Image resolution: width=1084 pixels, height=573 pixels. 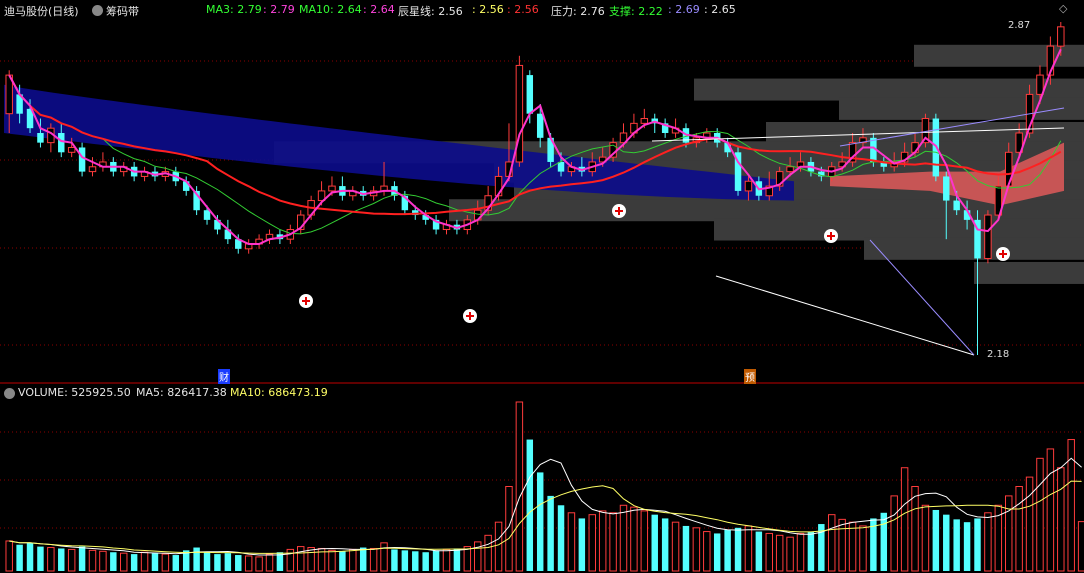 What do you see at coordinates (41, 11) in the screenshot?
I see `stock-title: 迪马股份(日线)` at bounding box center [41, 11].